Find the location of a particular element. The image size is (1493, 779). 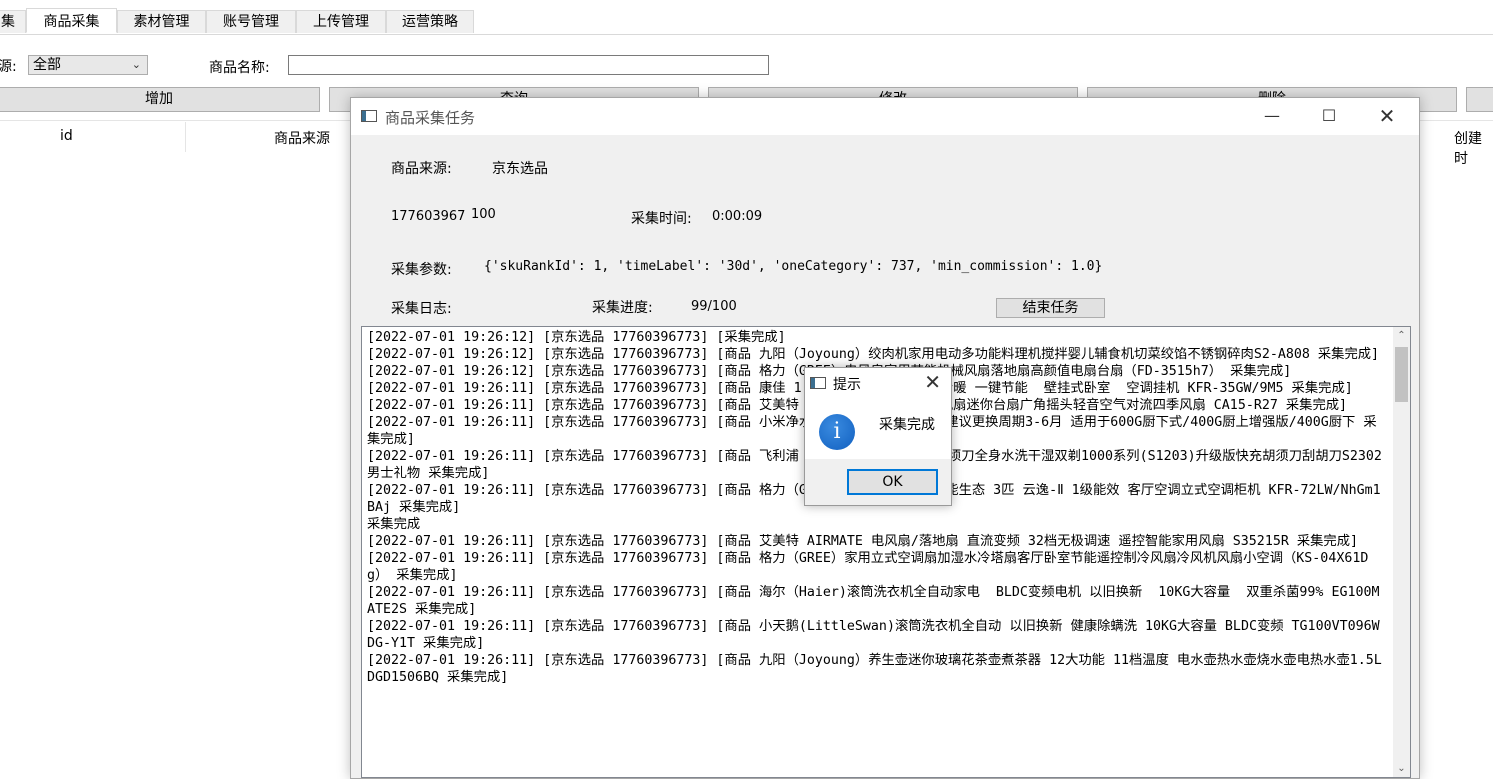

log-scrollbar: ⌃ ⌄ is located at coordinates (1401, 552).